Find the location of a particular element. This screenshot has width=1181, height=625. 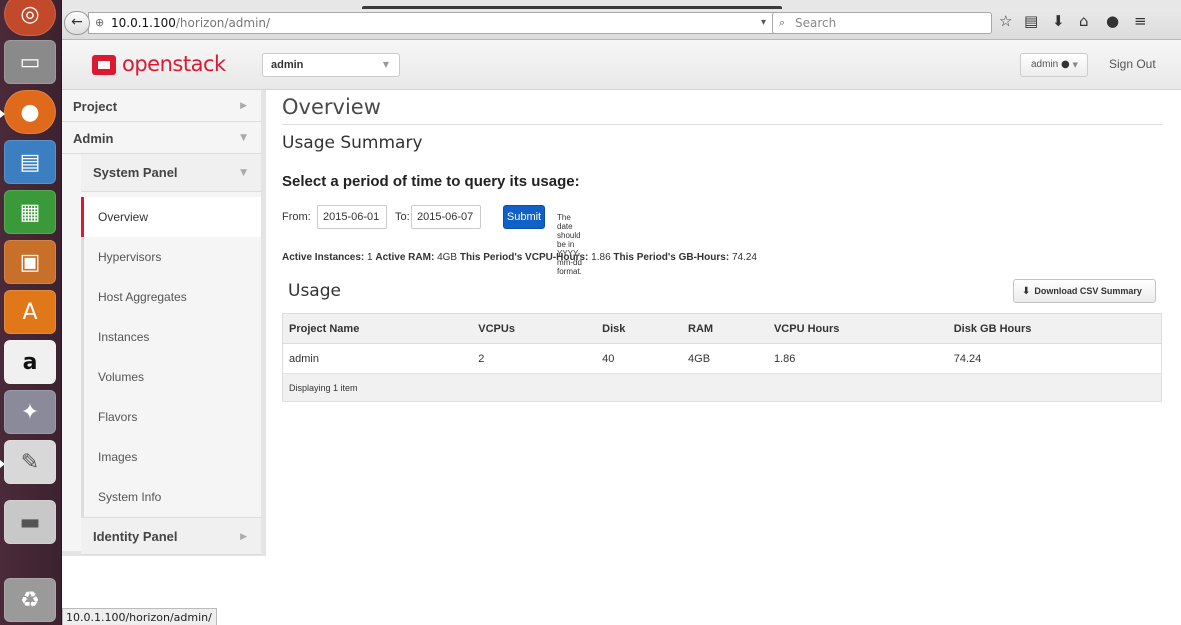

table-footer-count: Displaying 1 item is located at coordinates (722, 387).